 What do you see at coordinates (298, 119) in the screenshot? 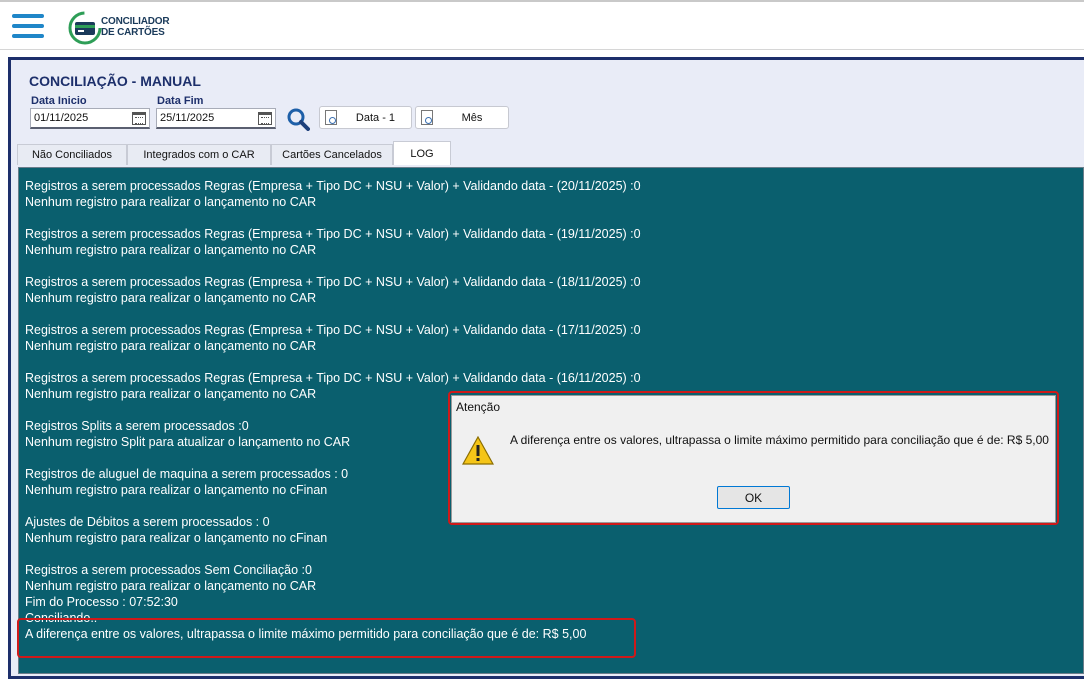
I see `search-icon` at bounding box center [298, 119].